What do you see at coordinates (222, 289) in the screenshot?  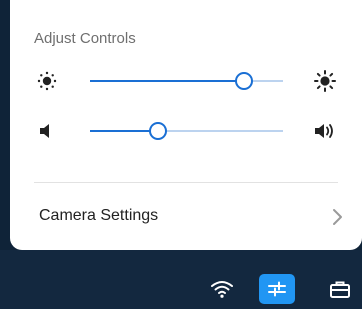 I see `wifi-icon` at bounding box center [222, 289].